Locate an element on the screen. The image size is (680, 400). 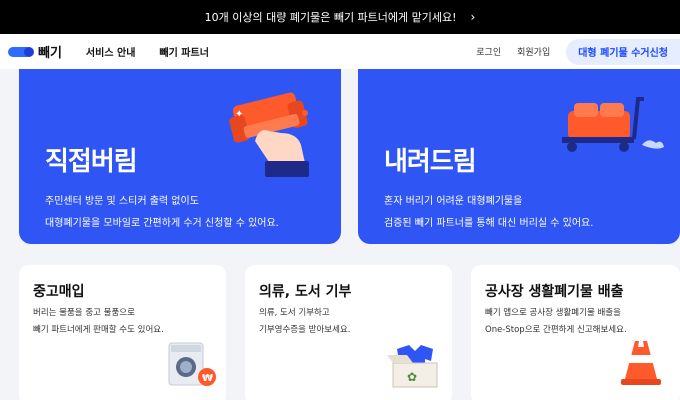
signup-link: 회원가입 is located at coordinates (533, 51).